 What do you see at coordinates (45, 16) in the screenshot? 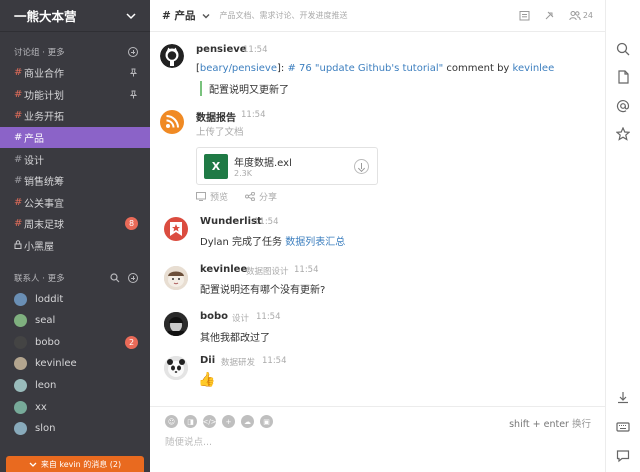
I see `team-name: 一熊大本营` at bounding box center [45, 16].